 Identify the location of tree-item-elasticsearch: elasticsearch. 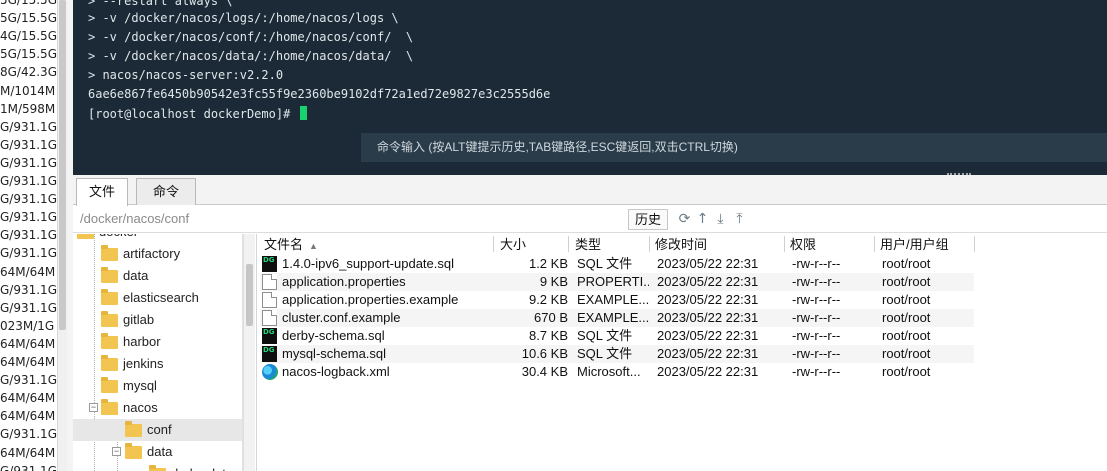
(157, 298).